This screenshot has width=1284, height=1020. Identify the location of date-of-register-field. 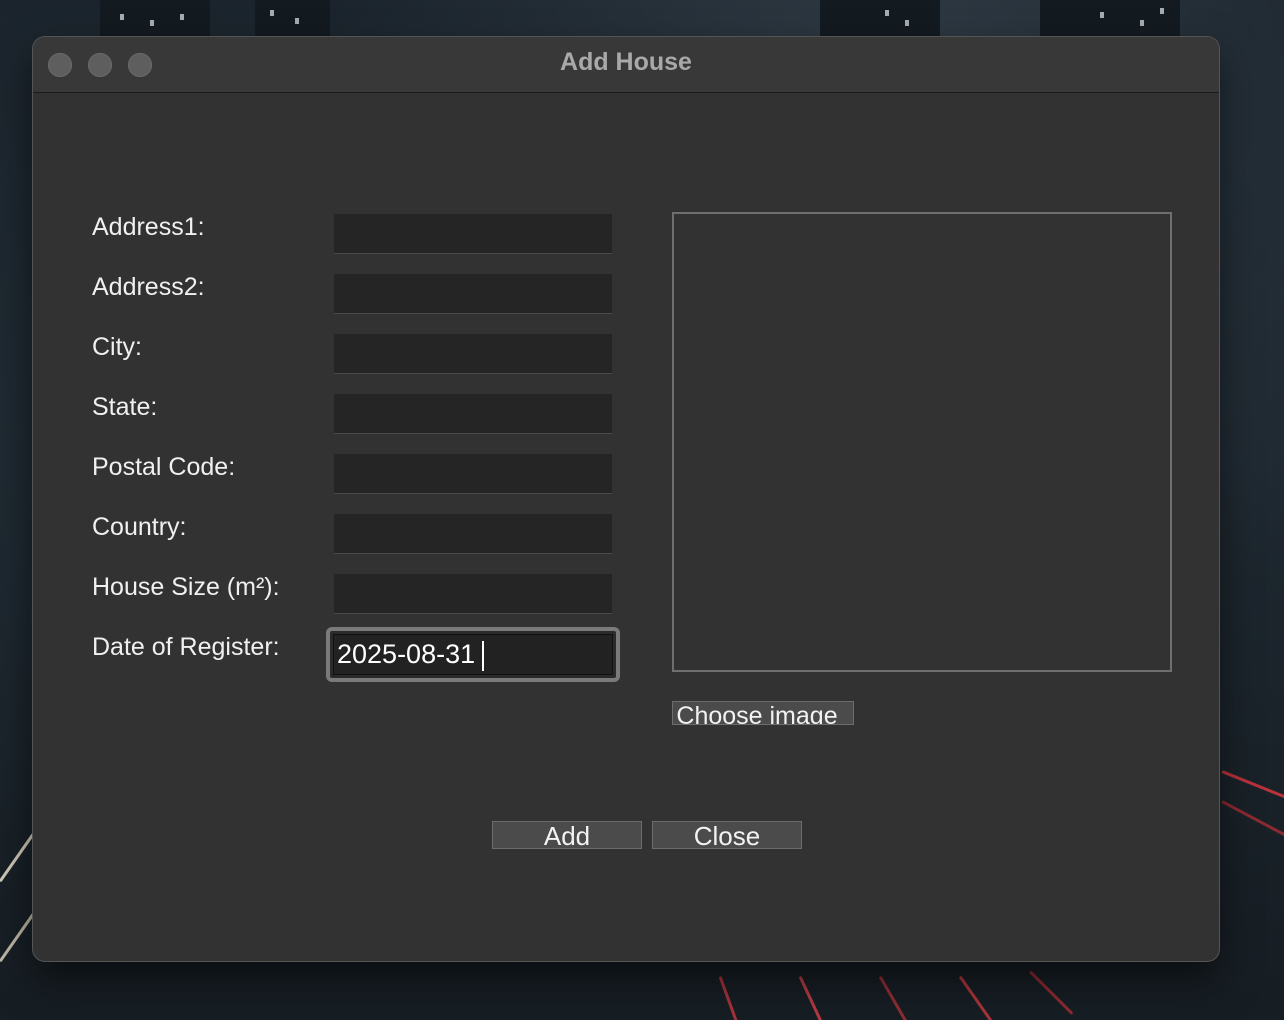
(473, 654).